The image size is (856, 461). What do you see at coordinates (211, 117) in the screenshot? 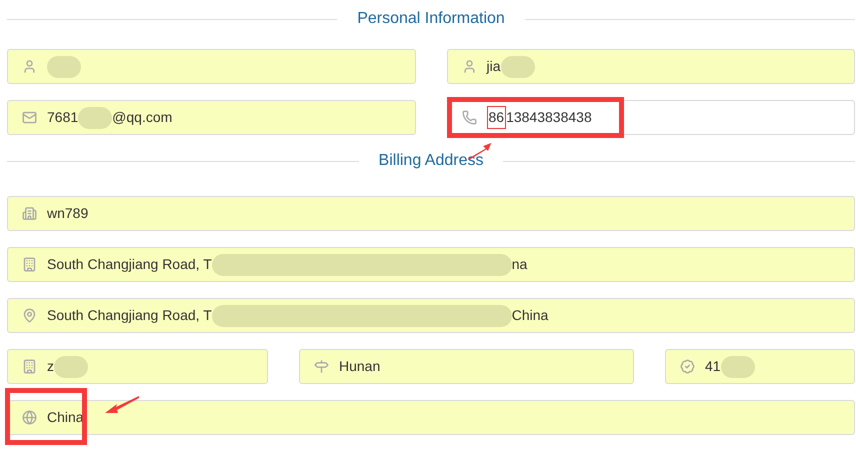
I see `input-field: 7681 @qq.com` at bounding box center [211, 117].